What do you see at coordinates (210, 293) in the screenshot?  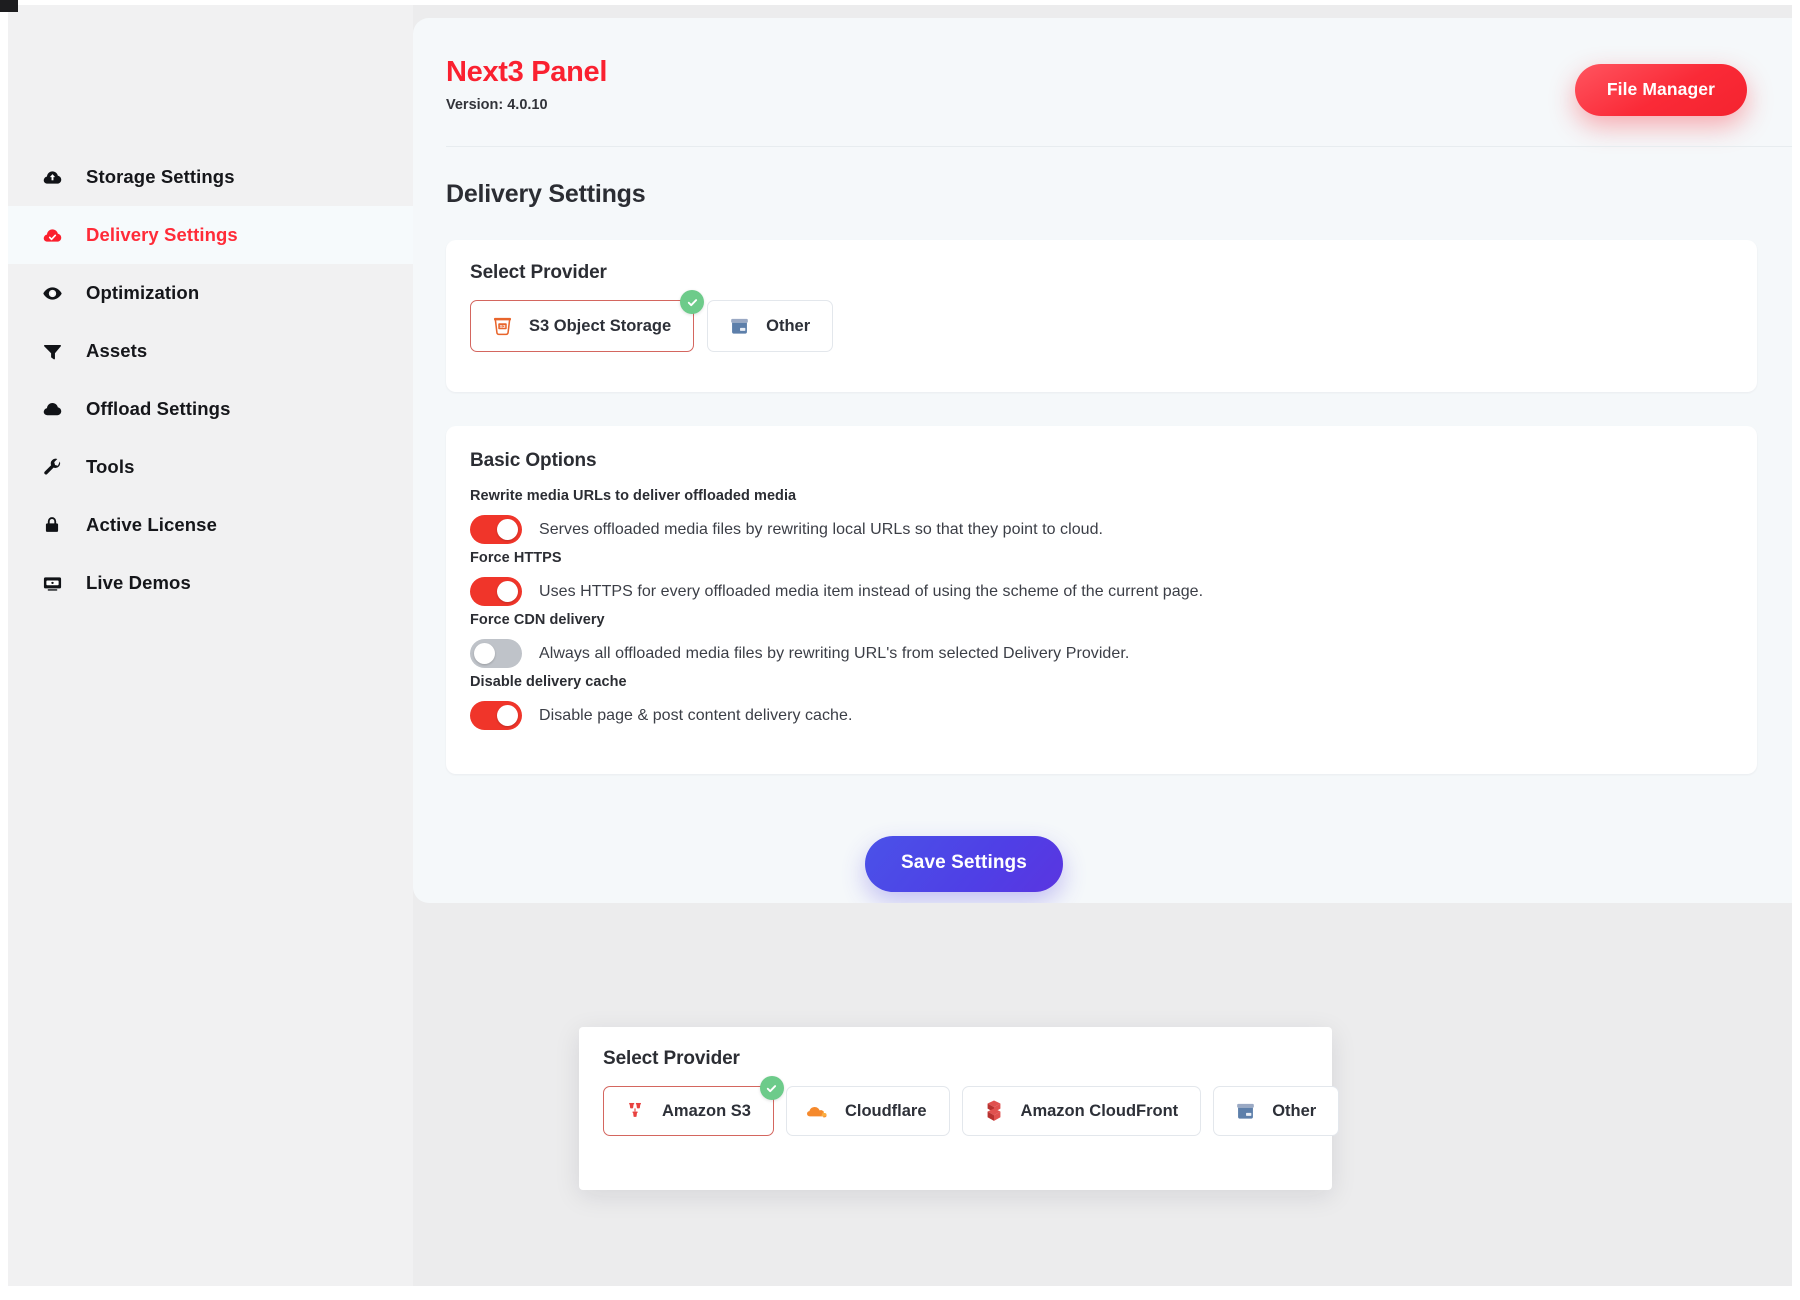 I see `sidebar-item-optimization: Optimization` at bounding box center [210, 293].